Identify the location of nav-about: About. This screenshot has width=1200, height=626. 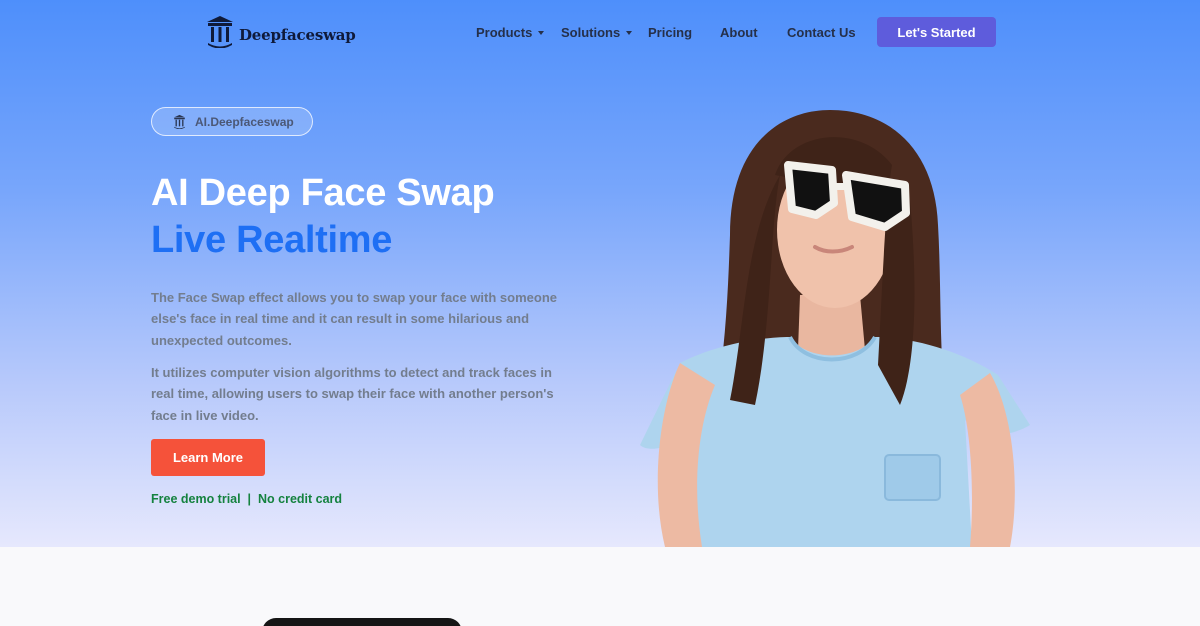
(739, 32).